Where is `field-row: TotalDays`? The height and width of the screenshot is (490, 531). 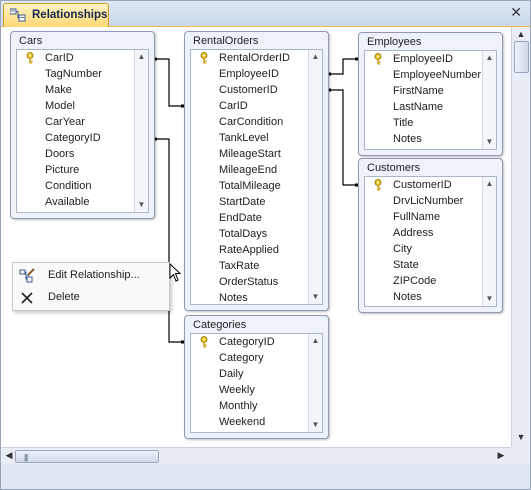 field-row: TotalDays is located at coordinates (256, 234).